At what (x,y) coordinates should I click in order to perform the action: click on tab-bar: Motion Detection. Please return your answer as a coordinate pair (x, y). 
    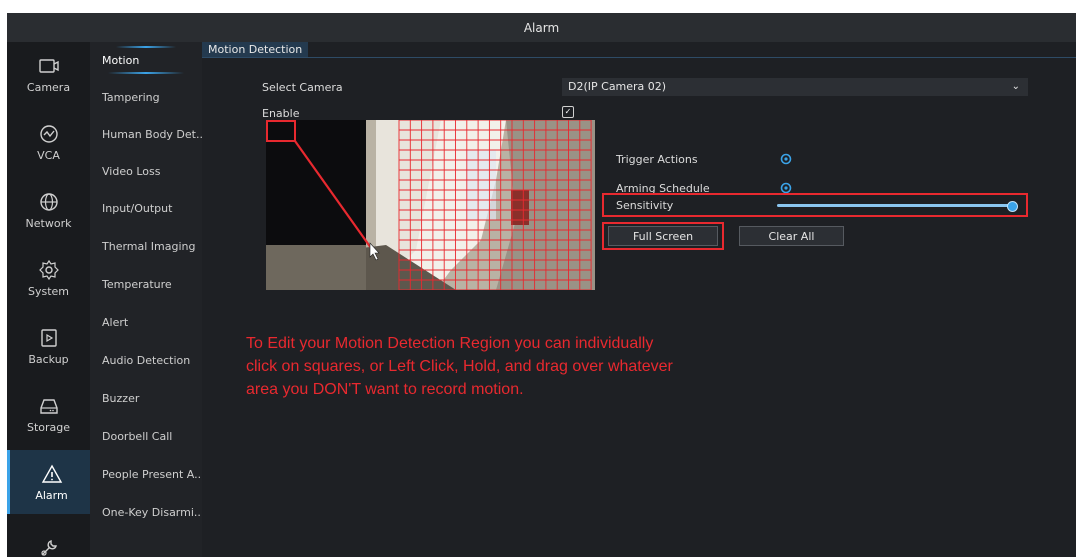
    Looking at the image, I should click on (639, 50).